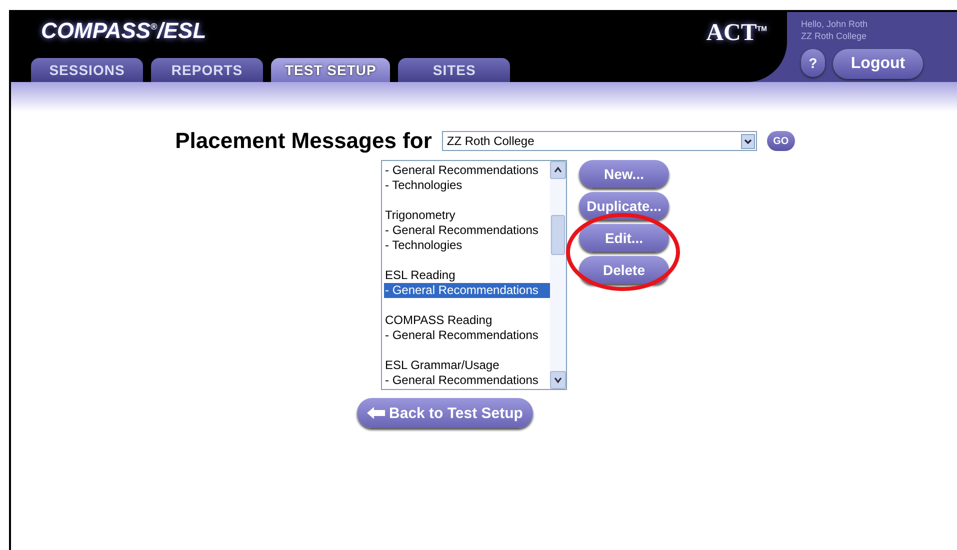 The height and width of the screenshot is (550, 957). I want to click on action-button: Delete, so click(624, 270).